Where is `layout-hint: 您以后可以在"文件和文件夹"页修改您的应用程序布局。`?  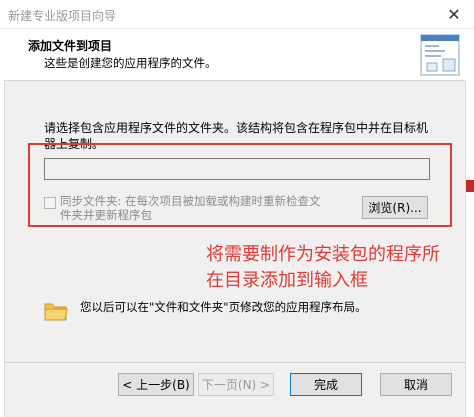 layout-hint: 您以后可以在"文件和文件夹"页修改您的应用程序布局。 is located at coordinates (223, 307).